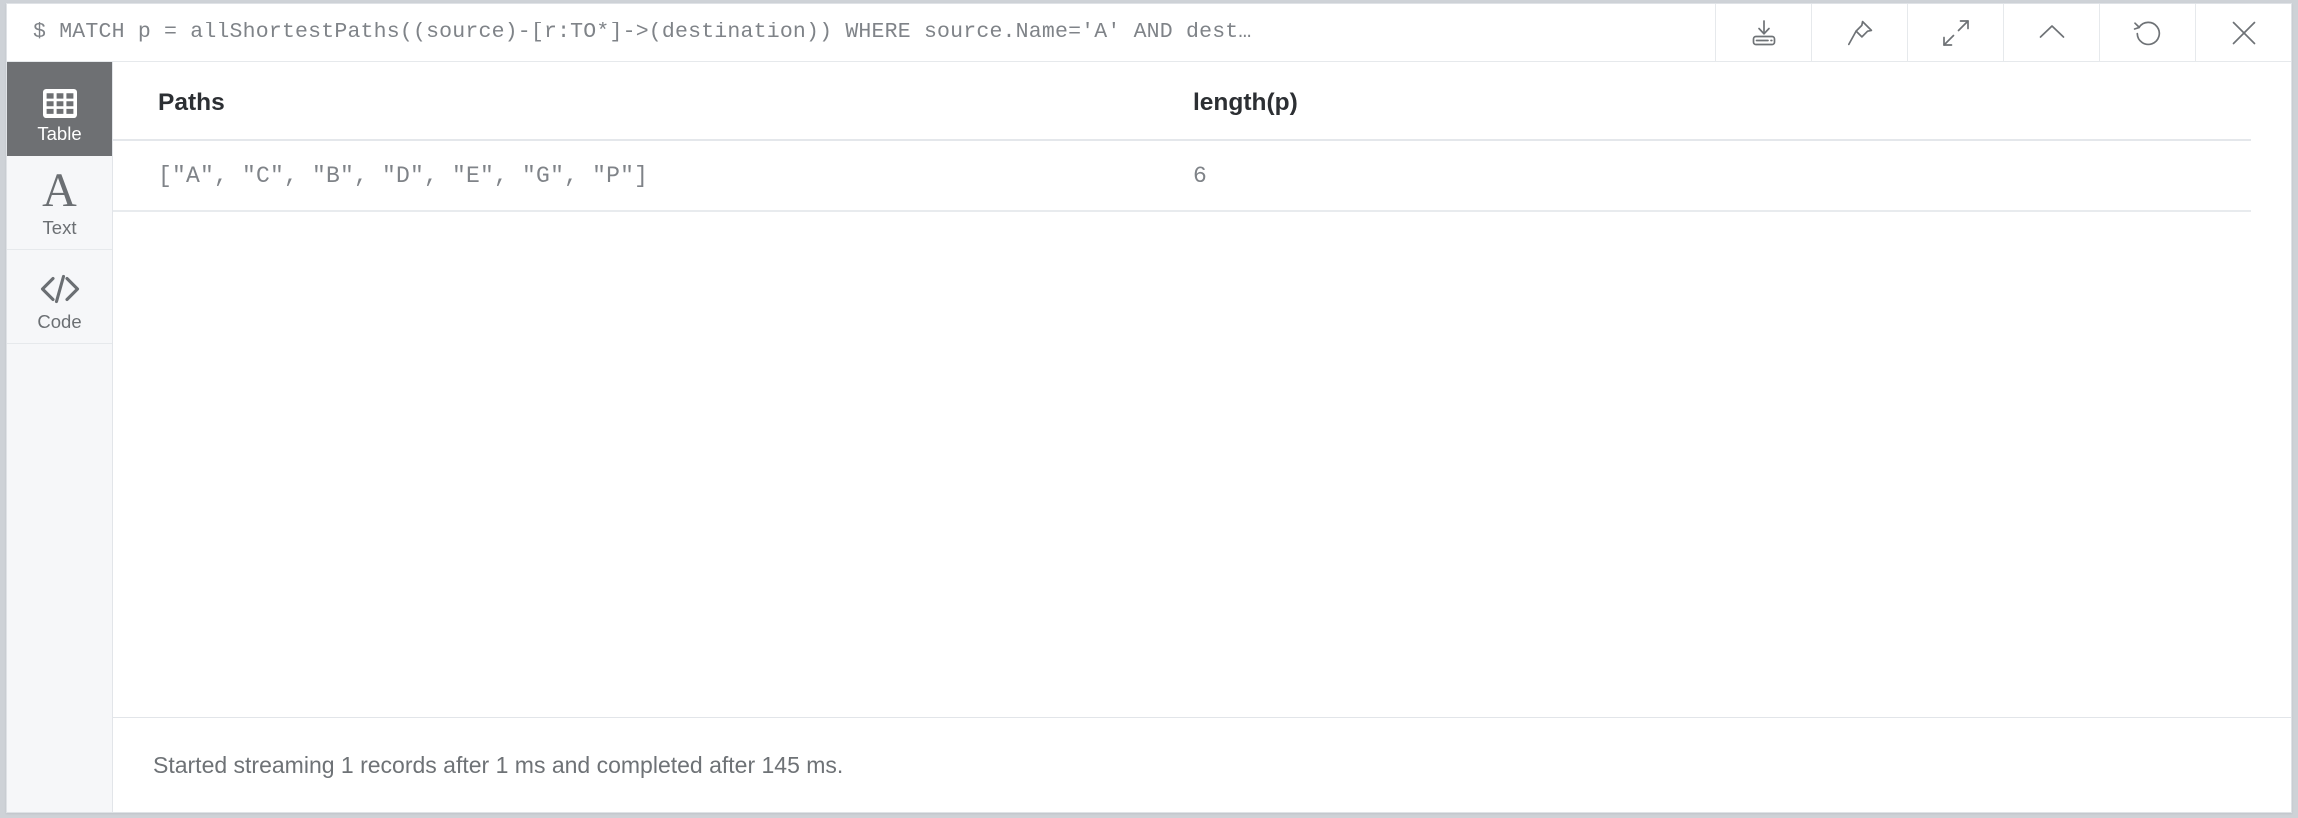 Image resolution: width=2298 pixels, height=818 pixels. Describe the element at coordinates (653, 176) in the screenshot. I see `cell-paths: ["A", "C", "B", "D", "E", "G", "P"]` at that location.